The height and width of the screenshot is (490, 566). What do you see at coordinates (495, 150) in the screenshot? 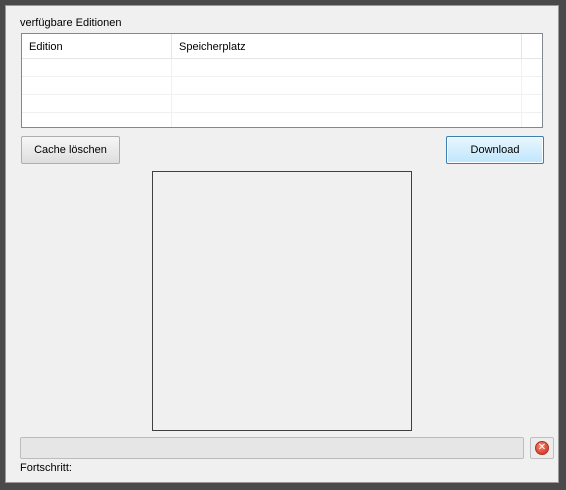
I see `download-button: Download` at bounding box center [495, 150].